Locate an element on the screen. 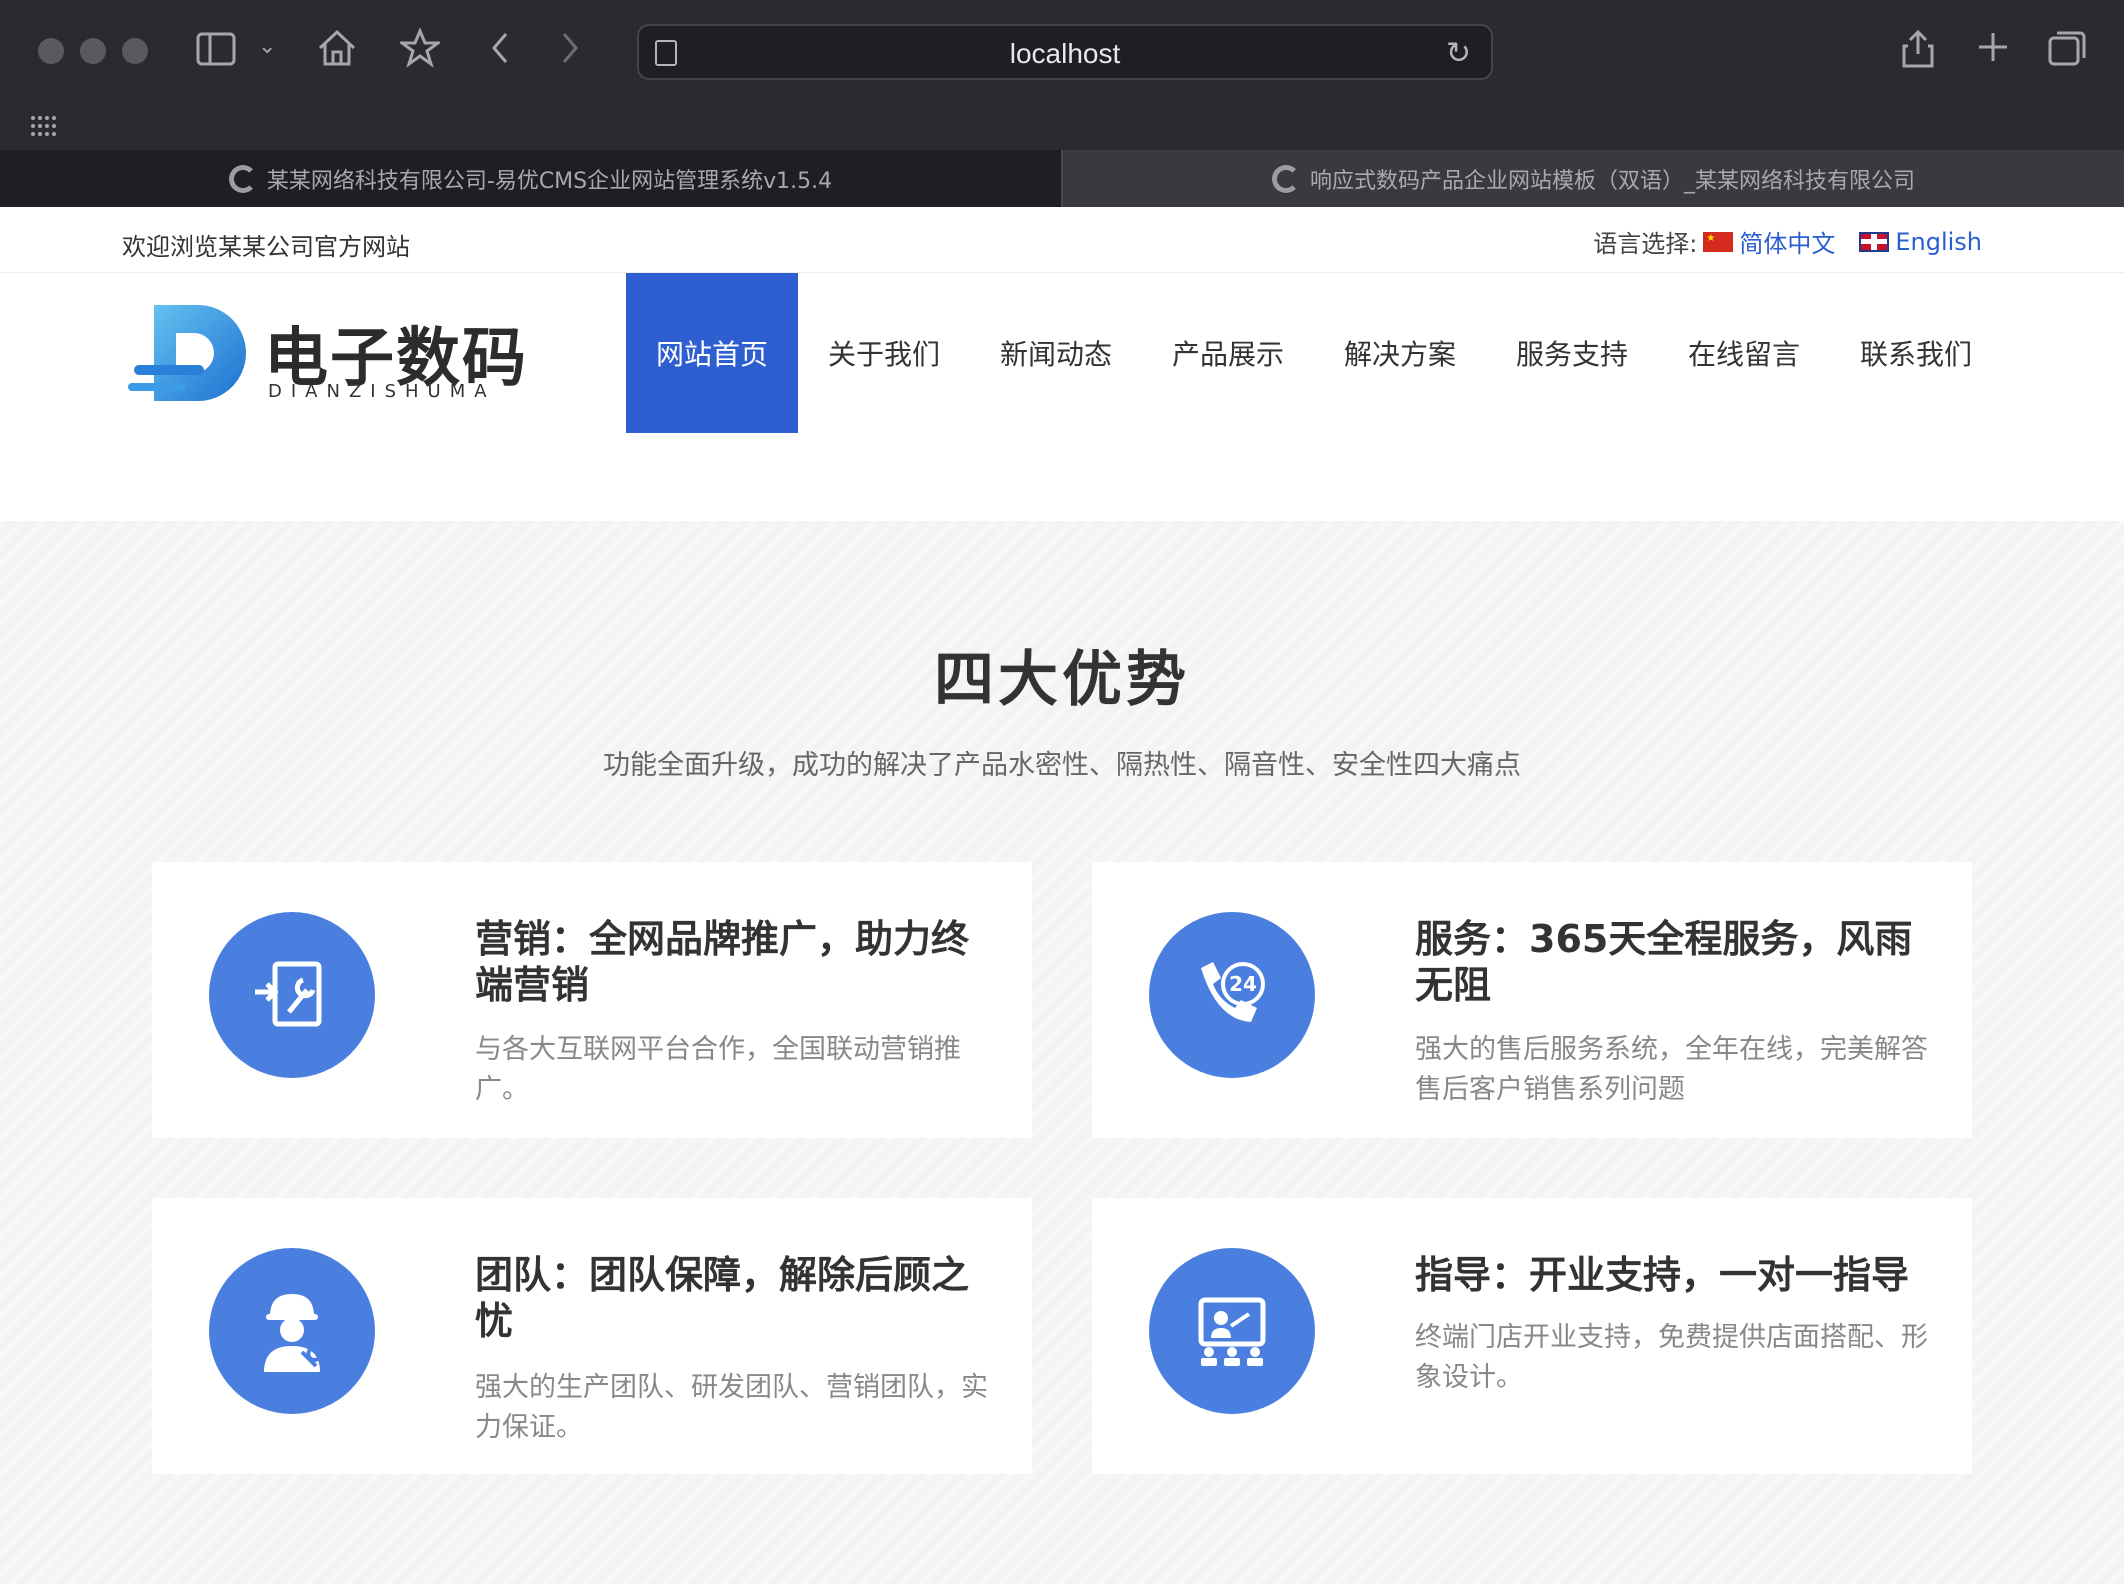 This screenshot has height=1584, width=2124. marketing-tool-icon is located at coordinates (292, 995).